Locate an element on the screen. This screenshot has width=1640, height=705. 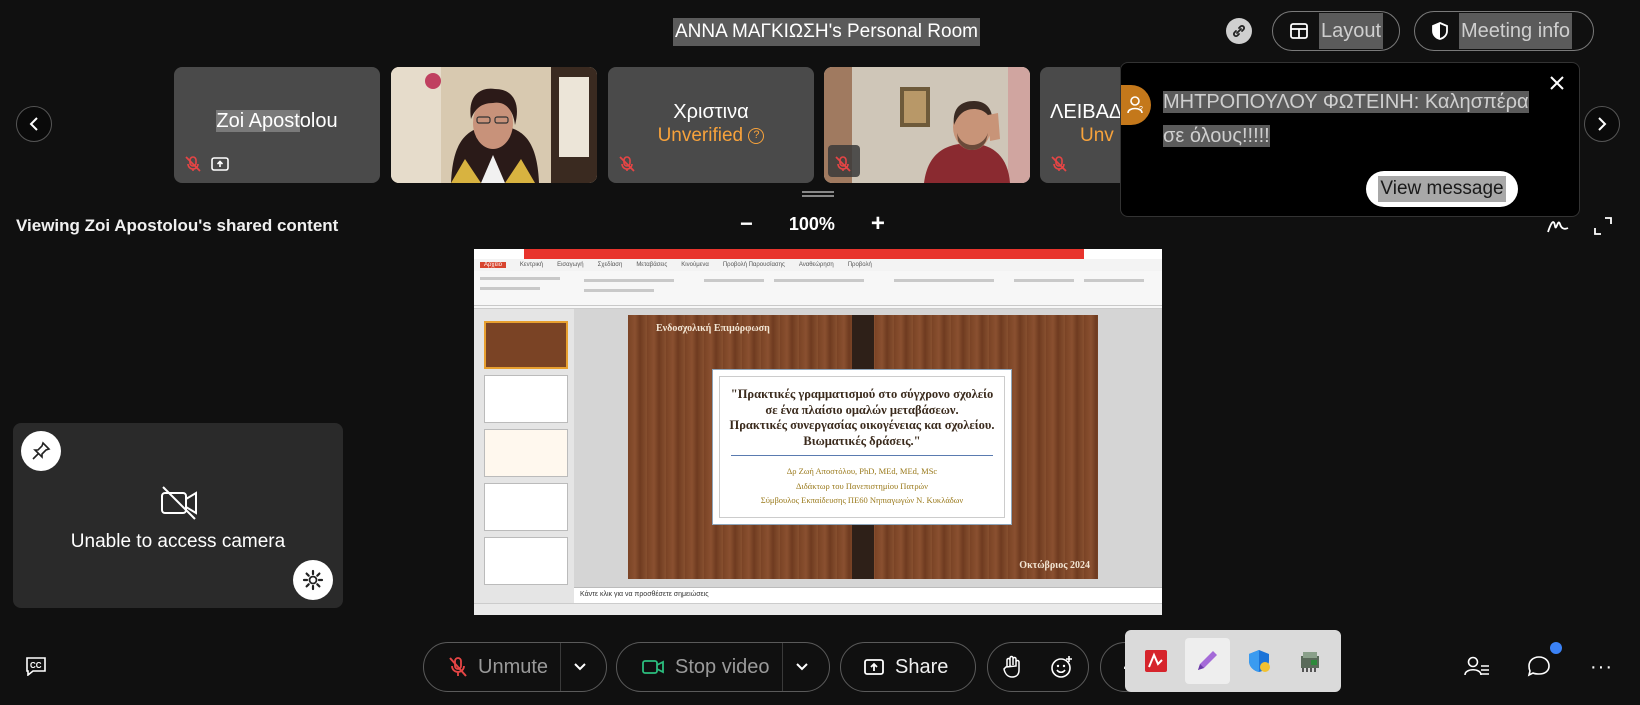
participant-tile-zoi: Zoi Apostolou is located at coordinates (277, 125).